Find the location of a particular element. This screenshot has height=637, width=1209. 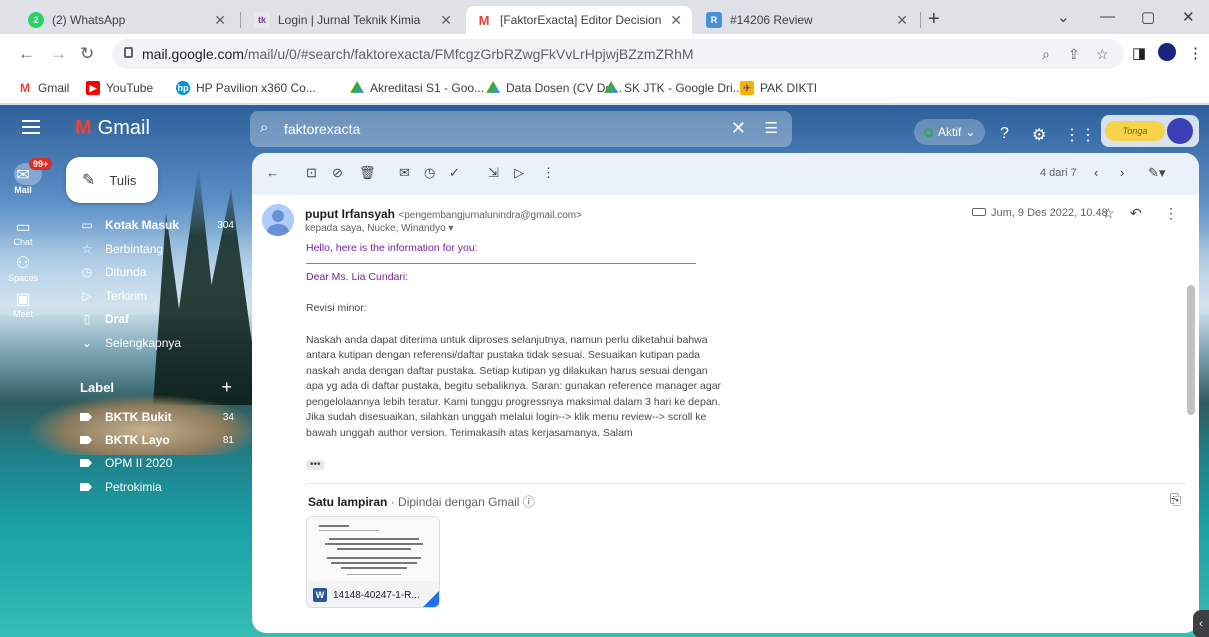

tab-gmail-active: M [FaktorExacta] Editor Decision - I ✕ is located at coordinates (579, 20).